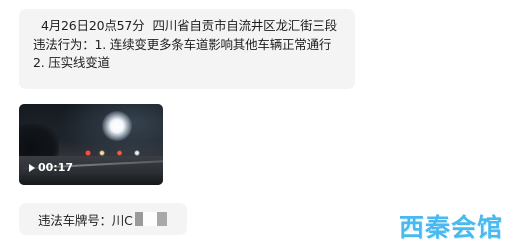 The image size is (531, 247). I want to click on play-icon, so click(32, 167).